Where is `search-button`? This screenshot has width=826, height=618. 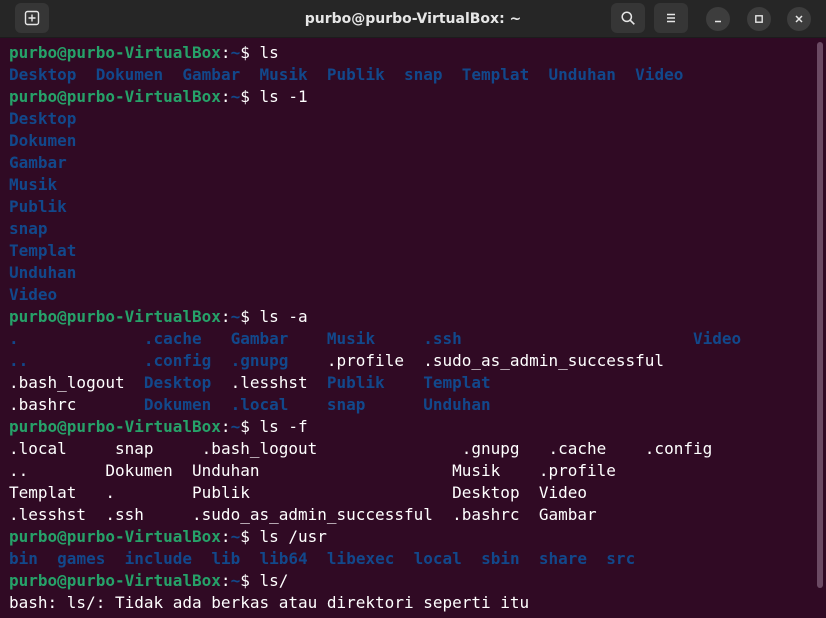 search-button is located at coordinates (628, 18).